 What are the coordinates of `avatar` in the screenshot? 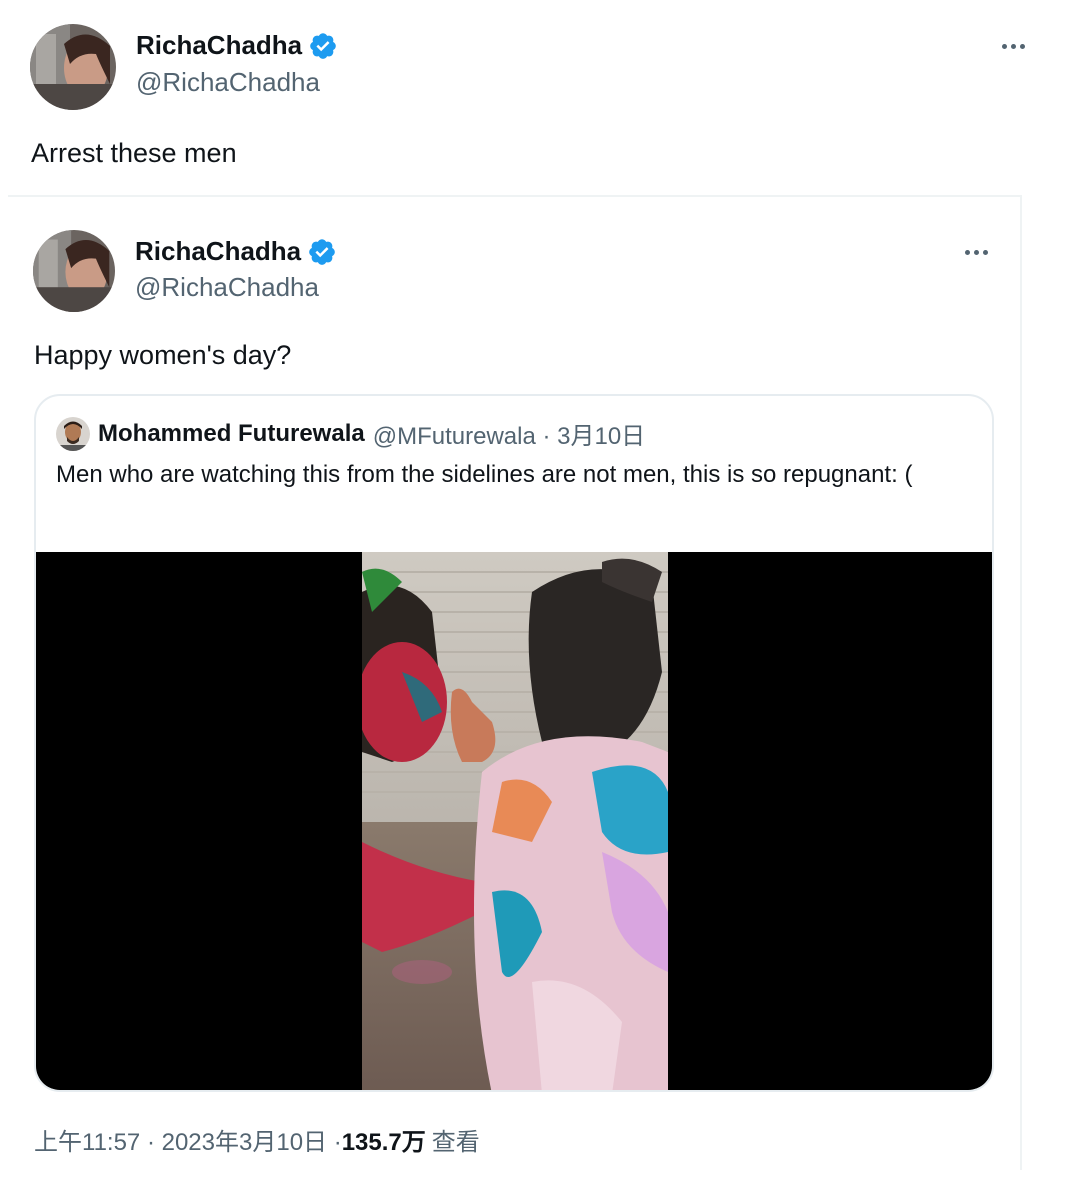 It's located at (73, 67).